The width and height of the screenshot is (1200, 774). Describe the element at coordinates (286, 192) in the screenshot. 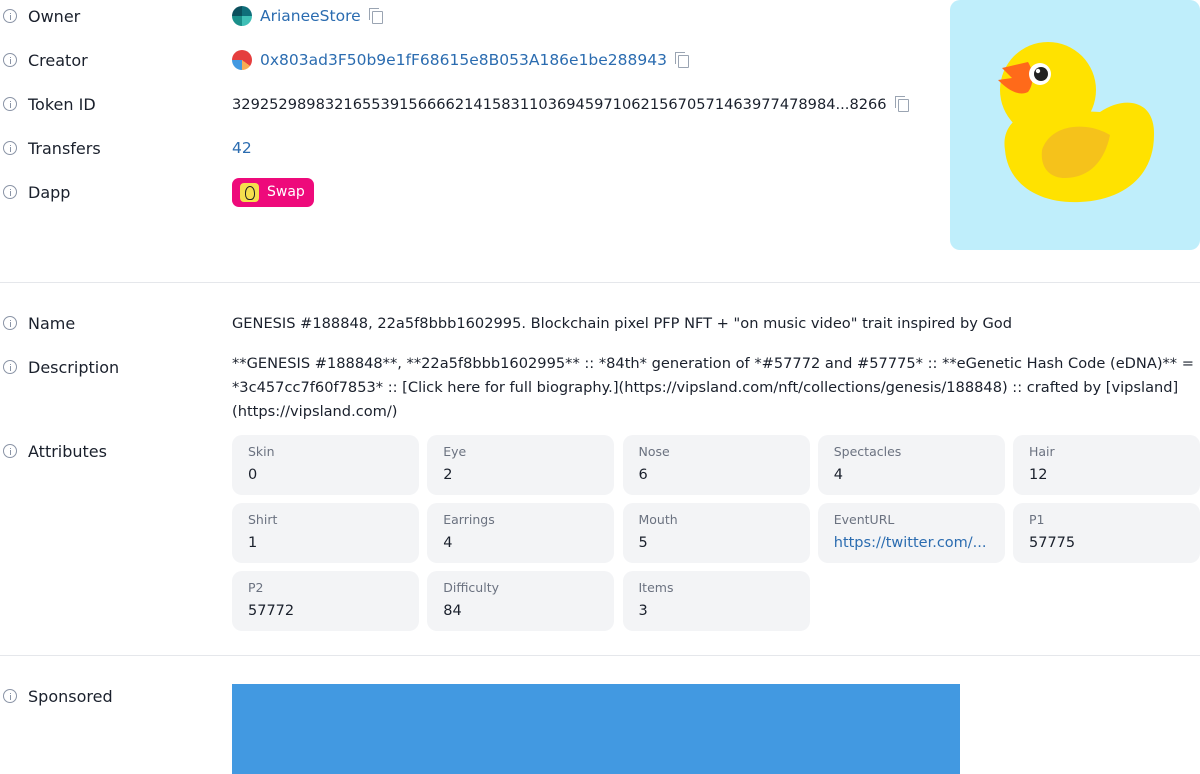

I see `swap-button-label: Swap` at that location.